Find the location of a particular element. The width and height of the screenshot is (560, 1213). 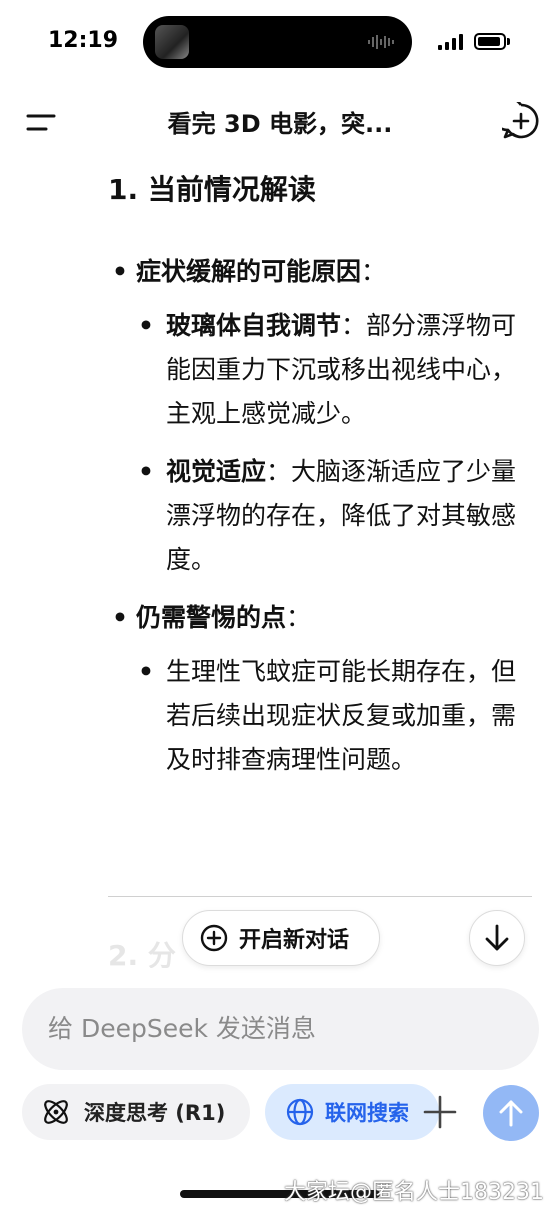

list-item: • 生理性飞蚊症可能长期存在，但若后续出现症状反复或加重，需及时排查病理性问题。 is located at coordinates (333, 716).